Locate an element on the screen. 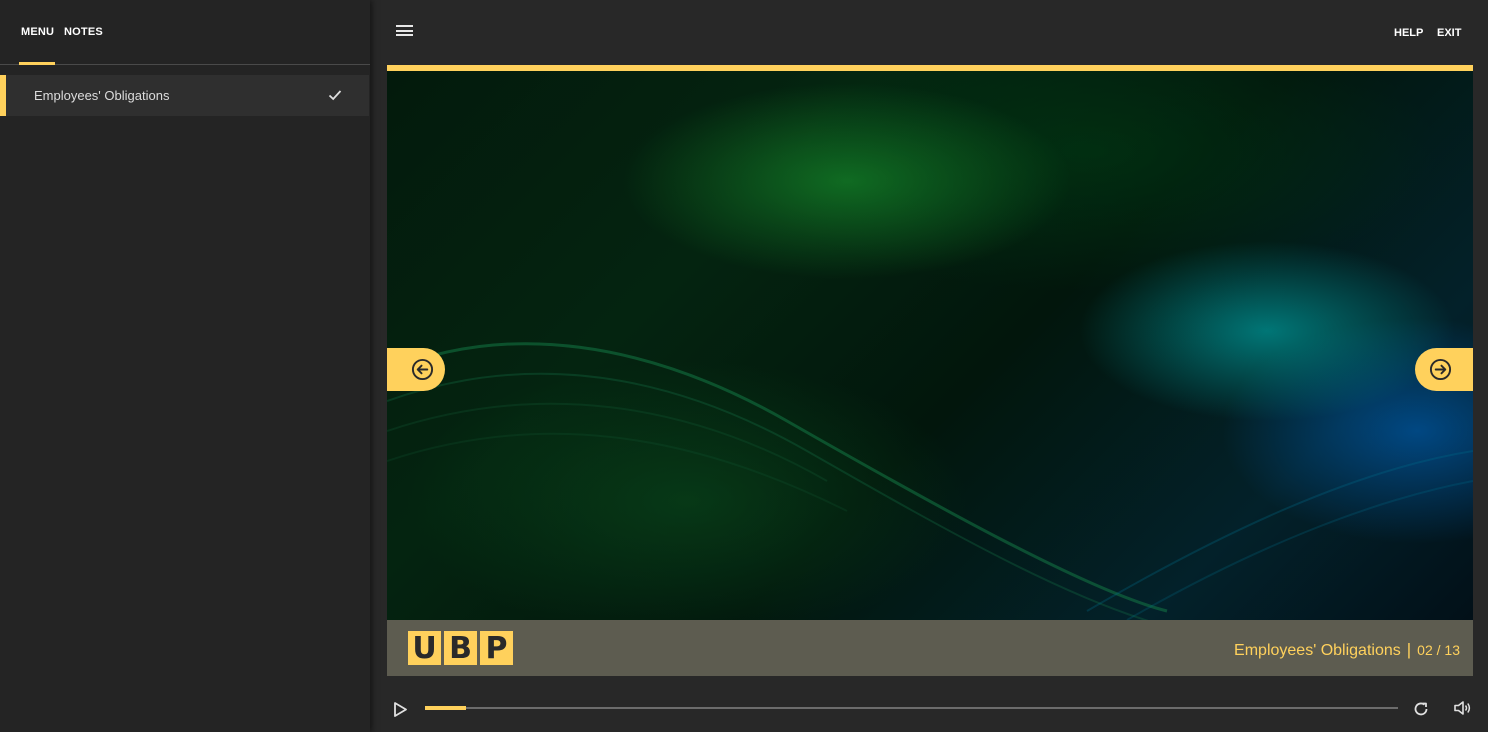  logo-letter: U is located at coordinates (424, 648).